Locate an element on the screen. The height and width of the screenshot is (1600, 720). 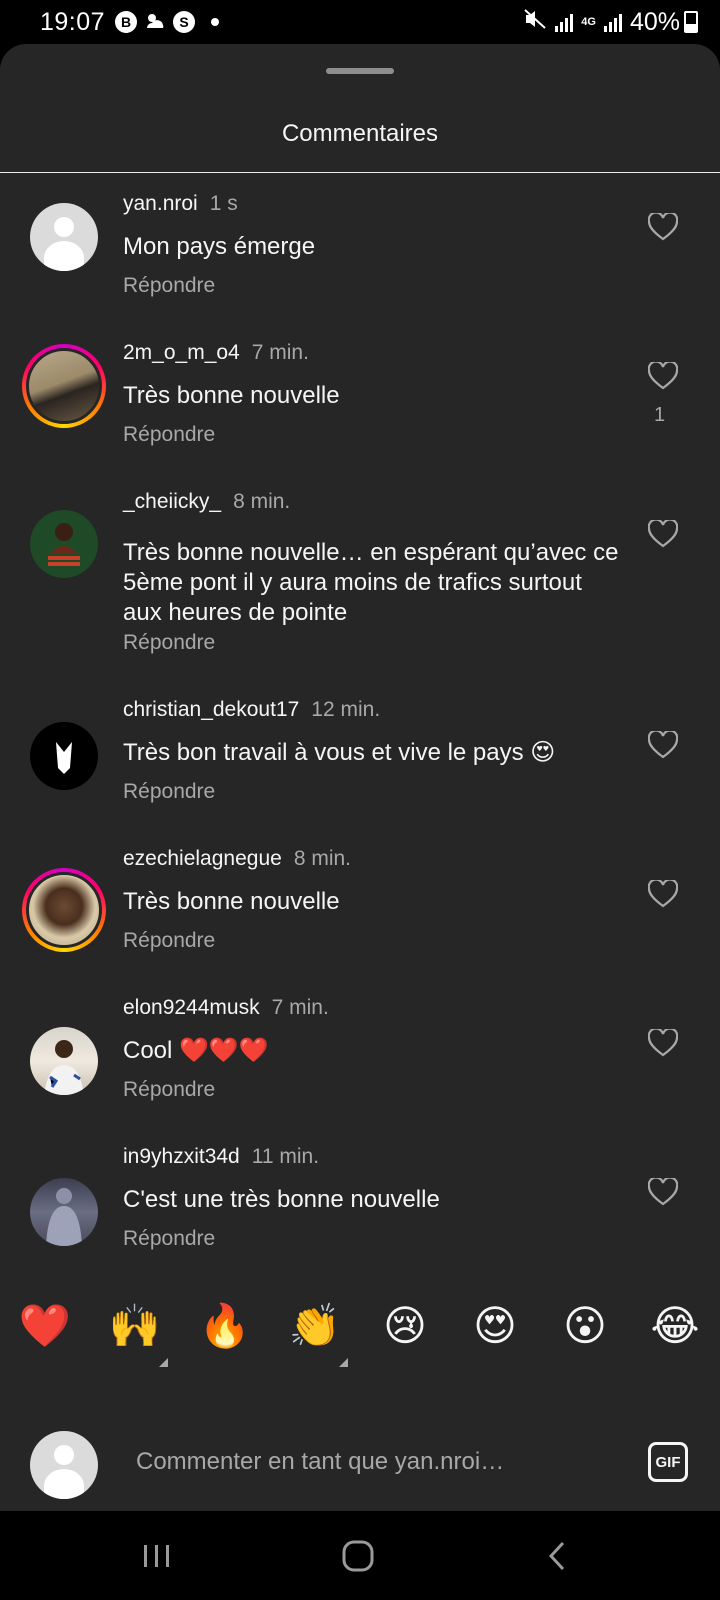
emoji-fire: 🔥 is located at coordinates (225, 1326).